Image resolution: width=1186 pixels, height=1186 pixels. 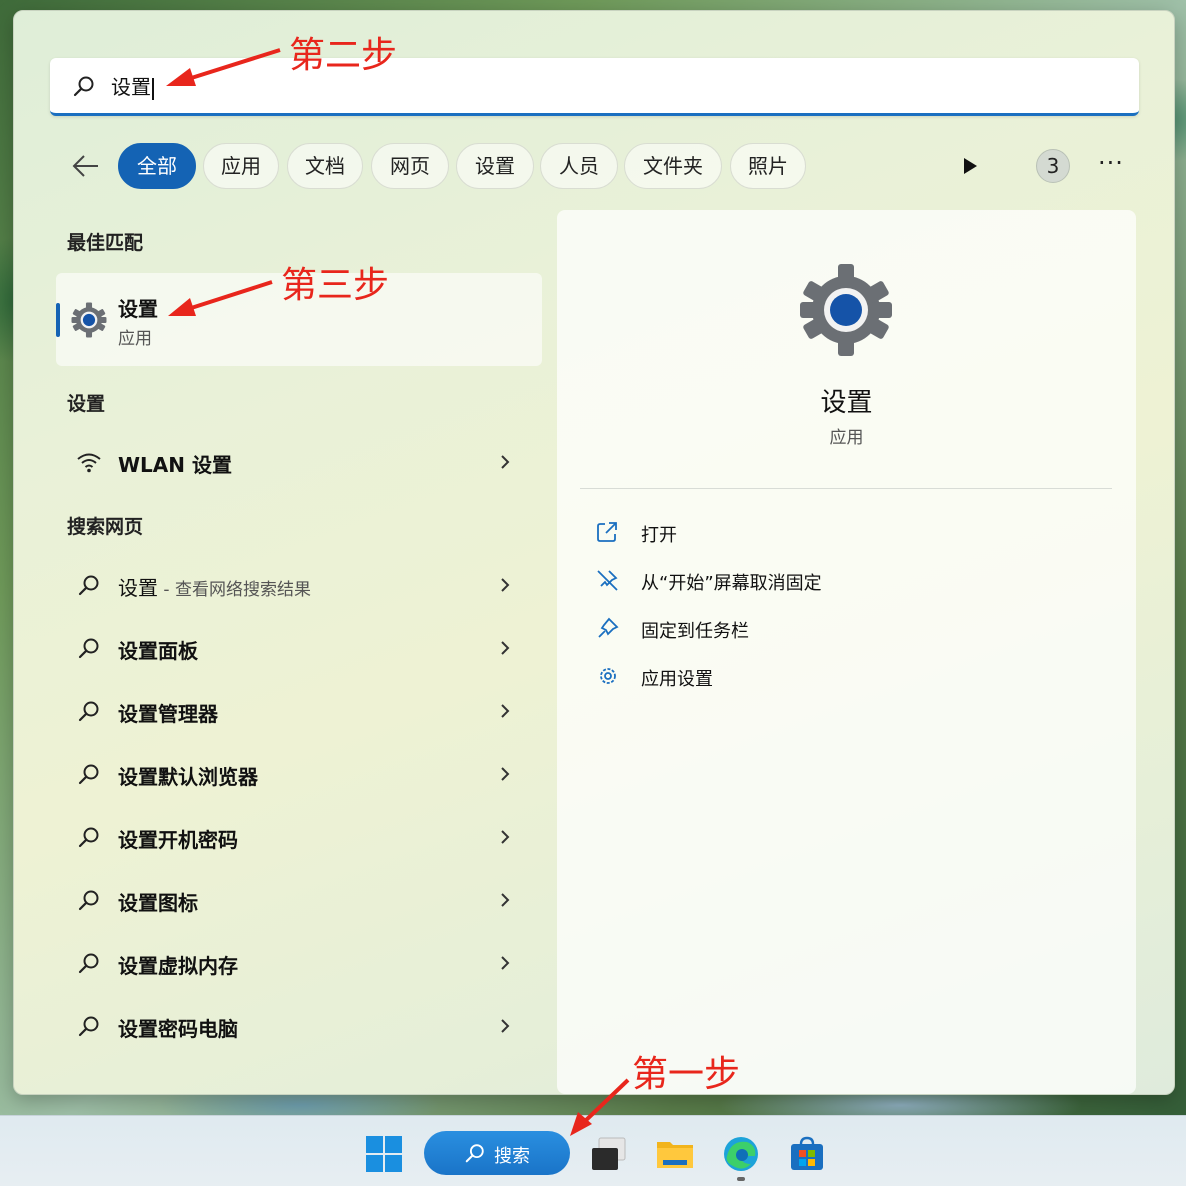 I want to click on taskbar: 搜索, so click(x=593, y=1150).